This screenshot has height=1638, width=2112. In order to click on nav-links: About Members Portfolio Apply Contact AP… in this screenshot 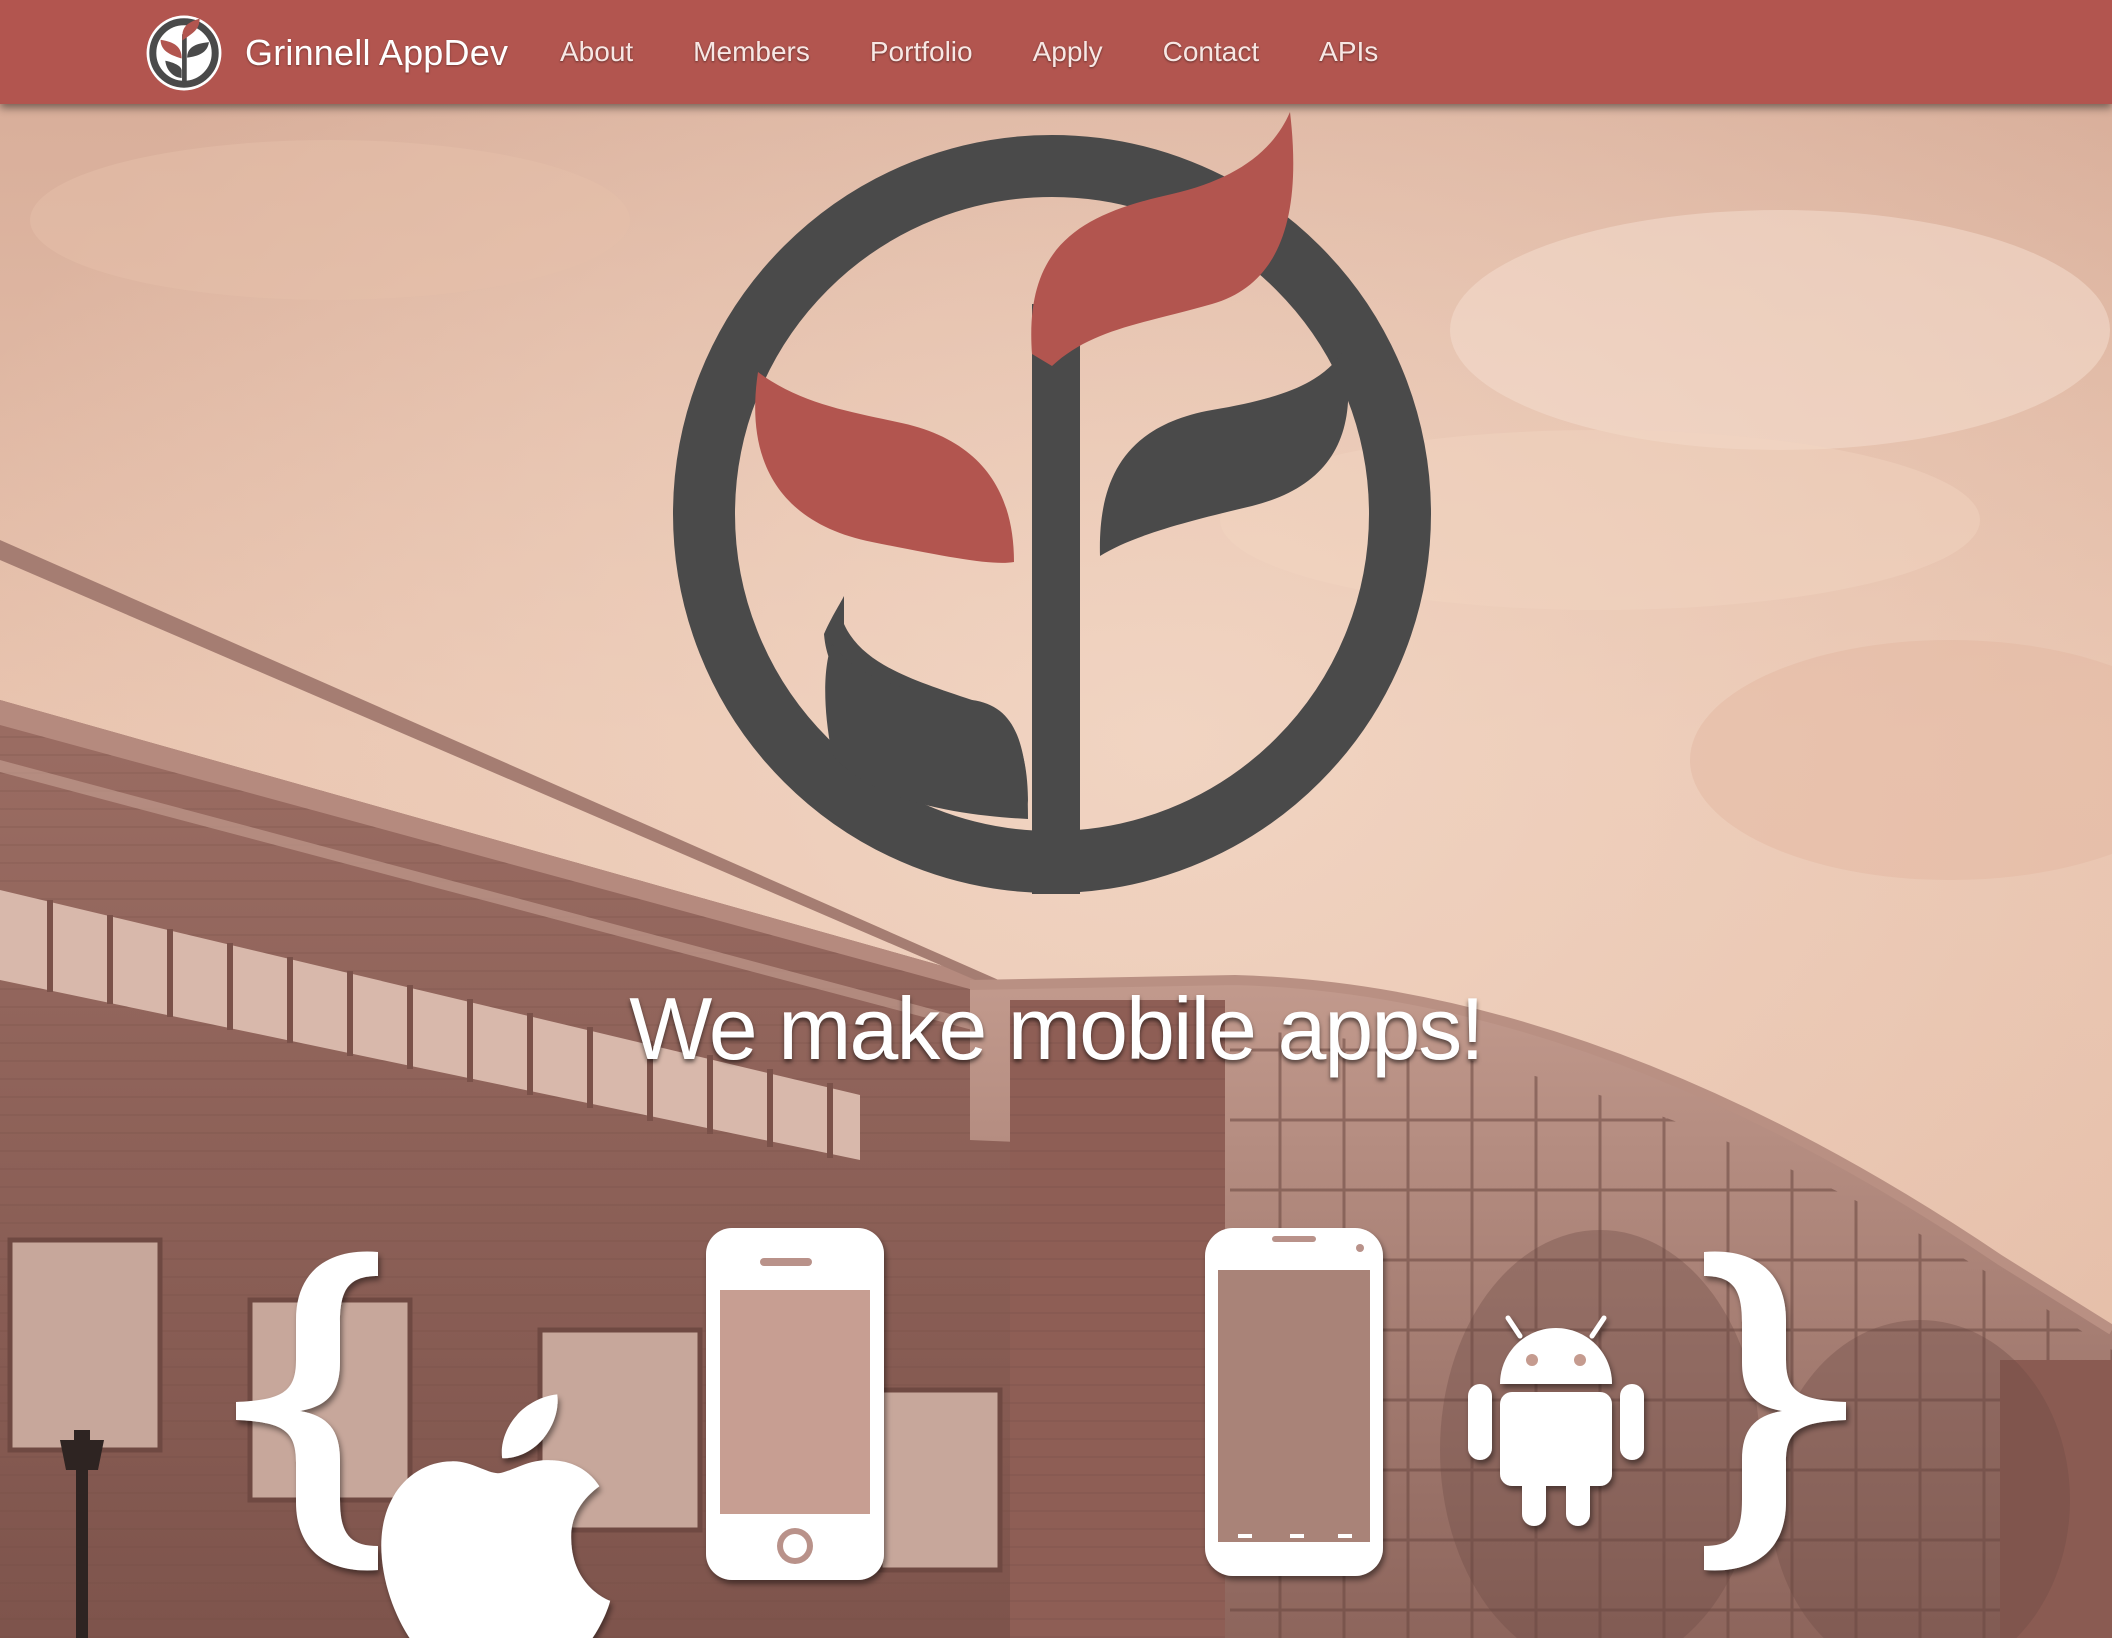, I will do `click(969, 52)`.